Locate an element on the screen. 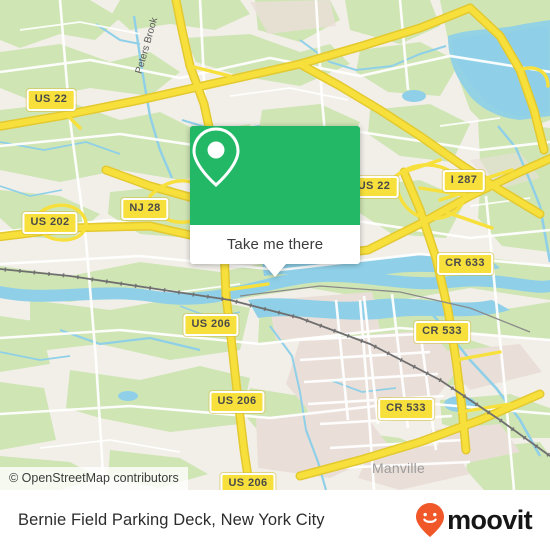 The width and height of the screenshot is (550, 550). take-me-there-button: Take me there is located at coordinates (275, 244).